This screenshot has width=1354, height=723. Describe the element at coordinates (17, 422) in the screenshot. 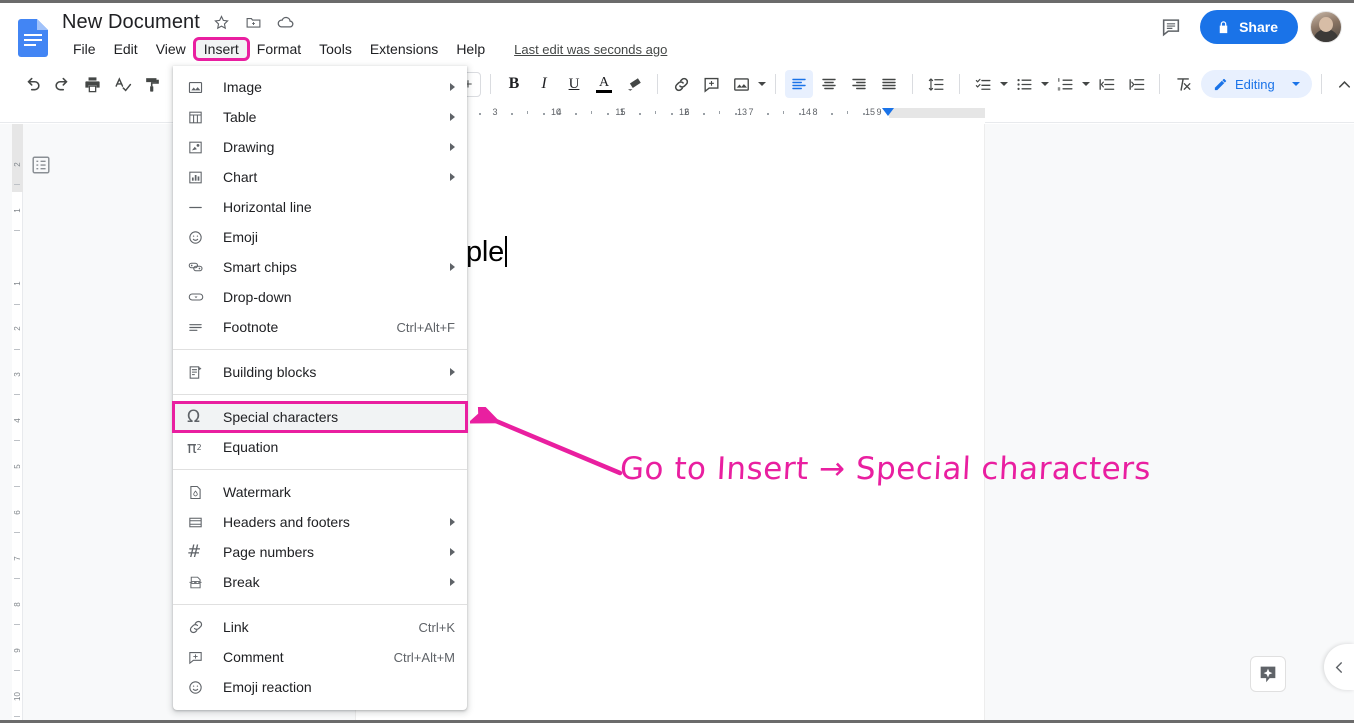

I see `vertical-ruler: 2 1 1 2 3 4 5 6 7 8 9 10 11 12` at that location.